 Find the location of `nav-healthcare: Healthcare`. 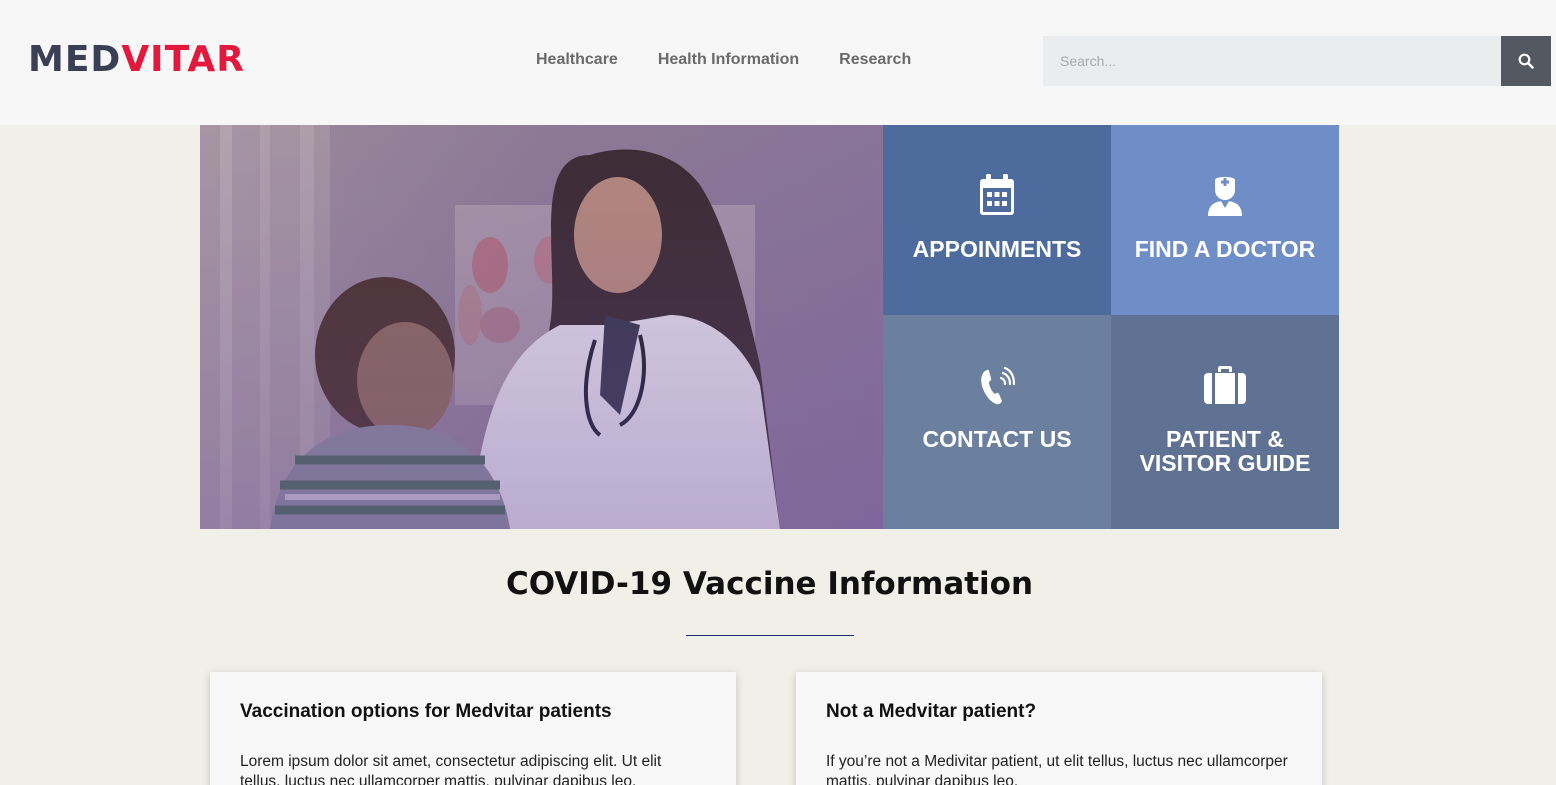

nav-healthcare: Healthcare is located at coordinates (577, 60).